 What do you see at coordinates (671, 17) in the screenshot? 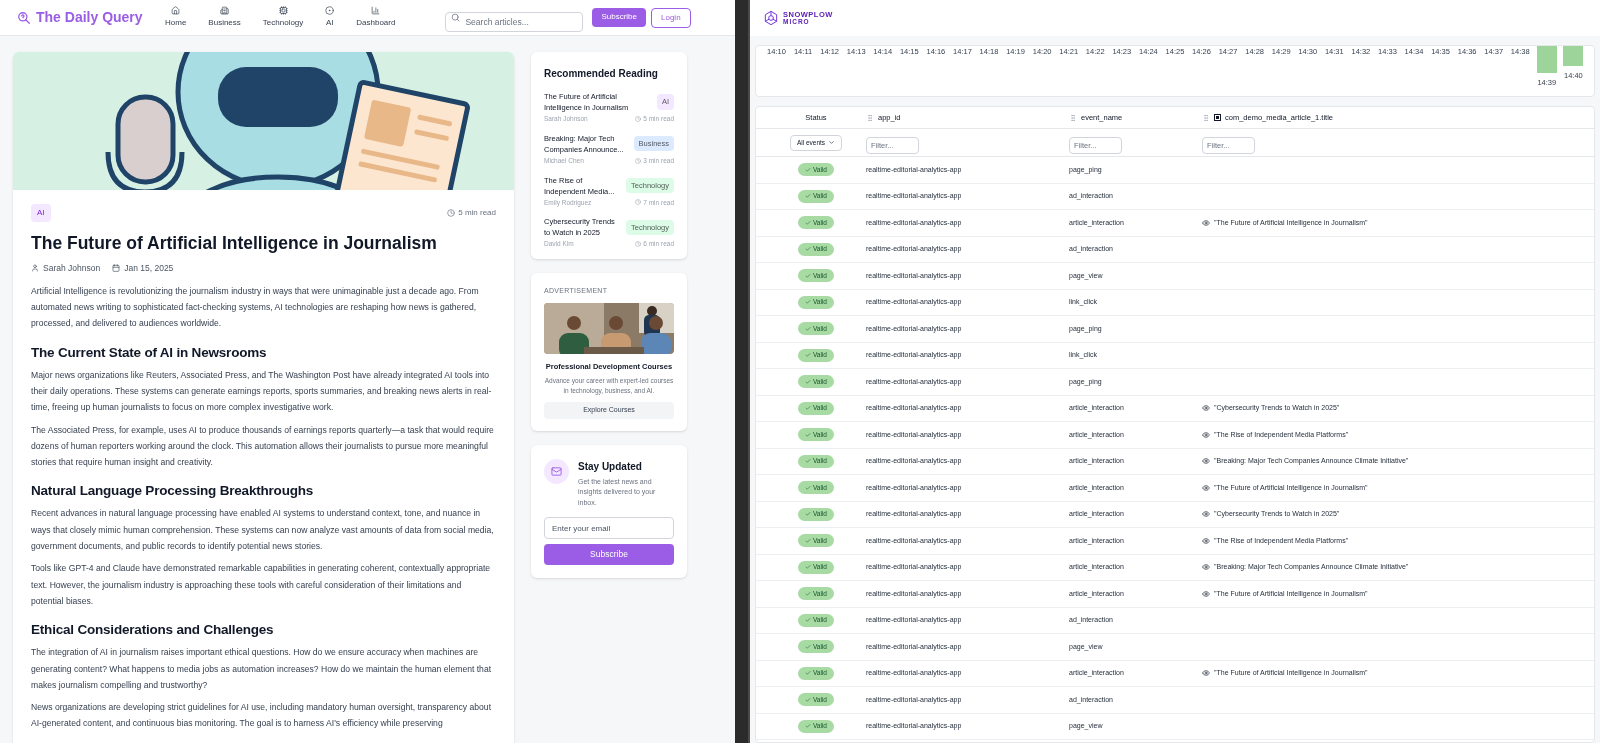
I see `login-button: Login` at bounding box center [671, 17].